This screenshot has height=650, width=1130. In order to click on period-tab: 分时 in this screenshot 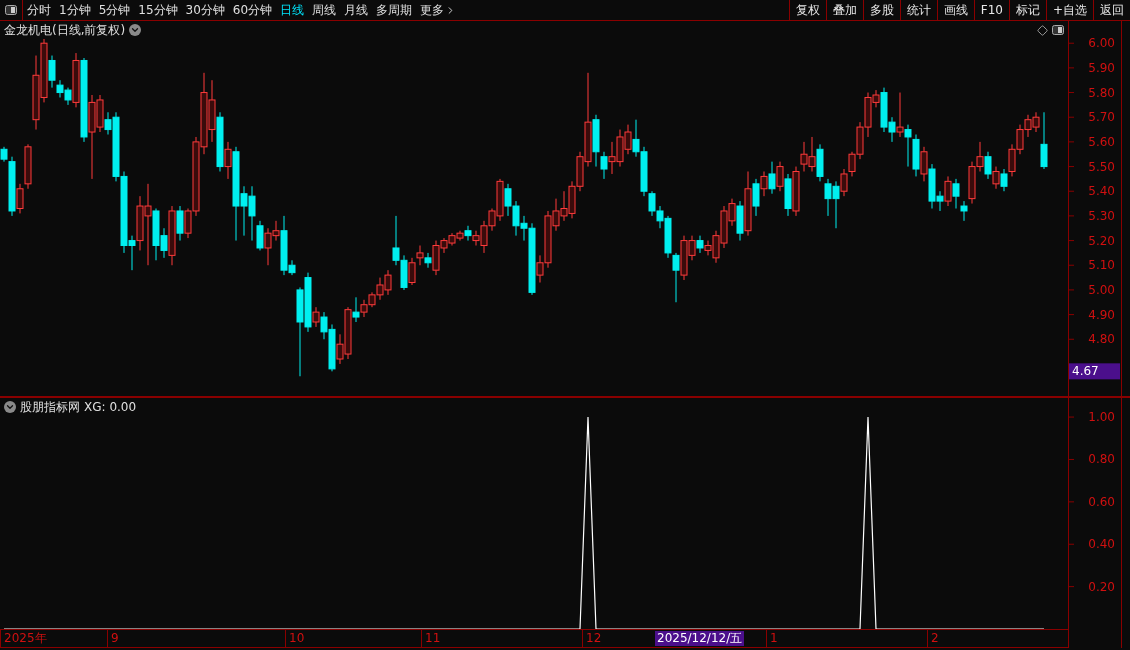, I will do `click(39, 10)`.